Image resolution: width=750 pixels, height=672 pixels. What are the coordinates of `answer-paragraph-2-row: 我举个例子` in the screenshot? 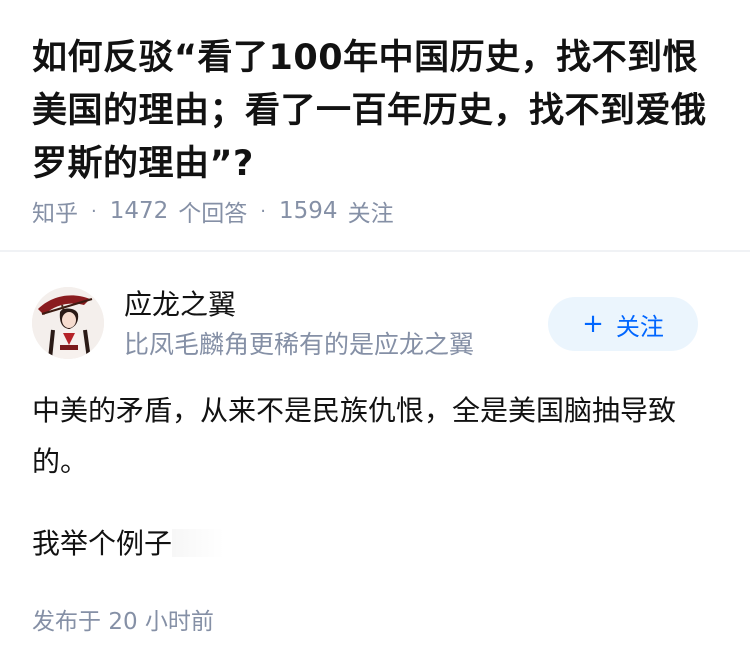 It's located at (372, 543).